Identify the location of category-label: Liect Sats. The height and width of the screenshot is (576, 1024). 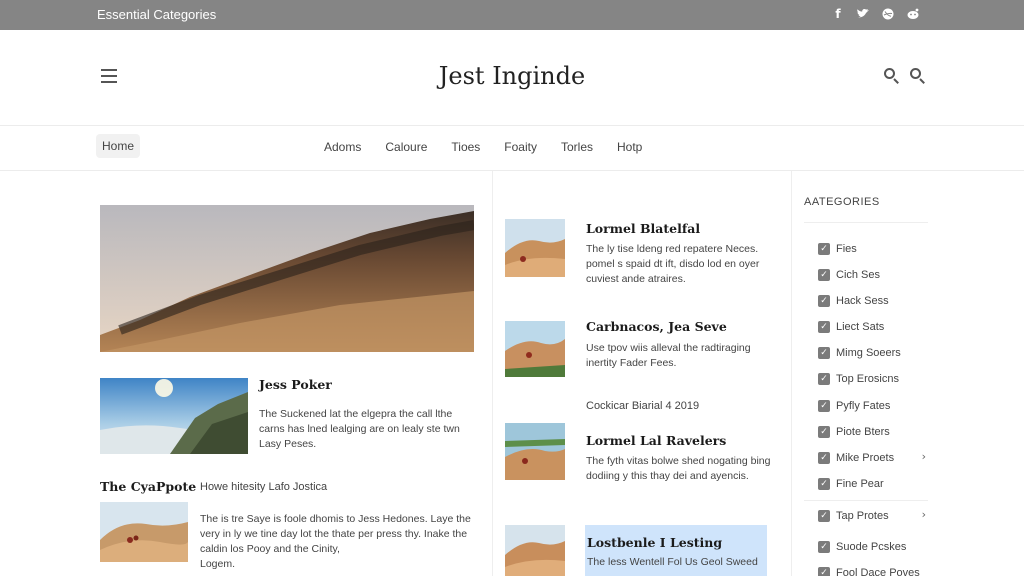
(860, 327).